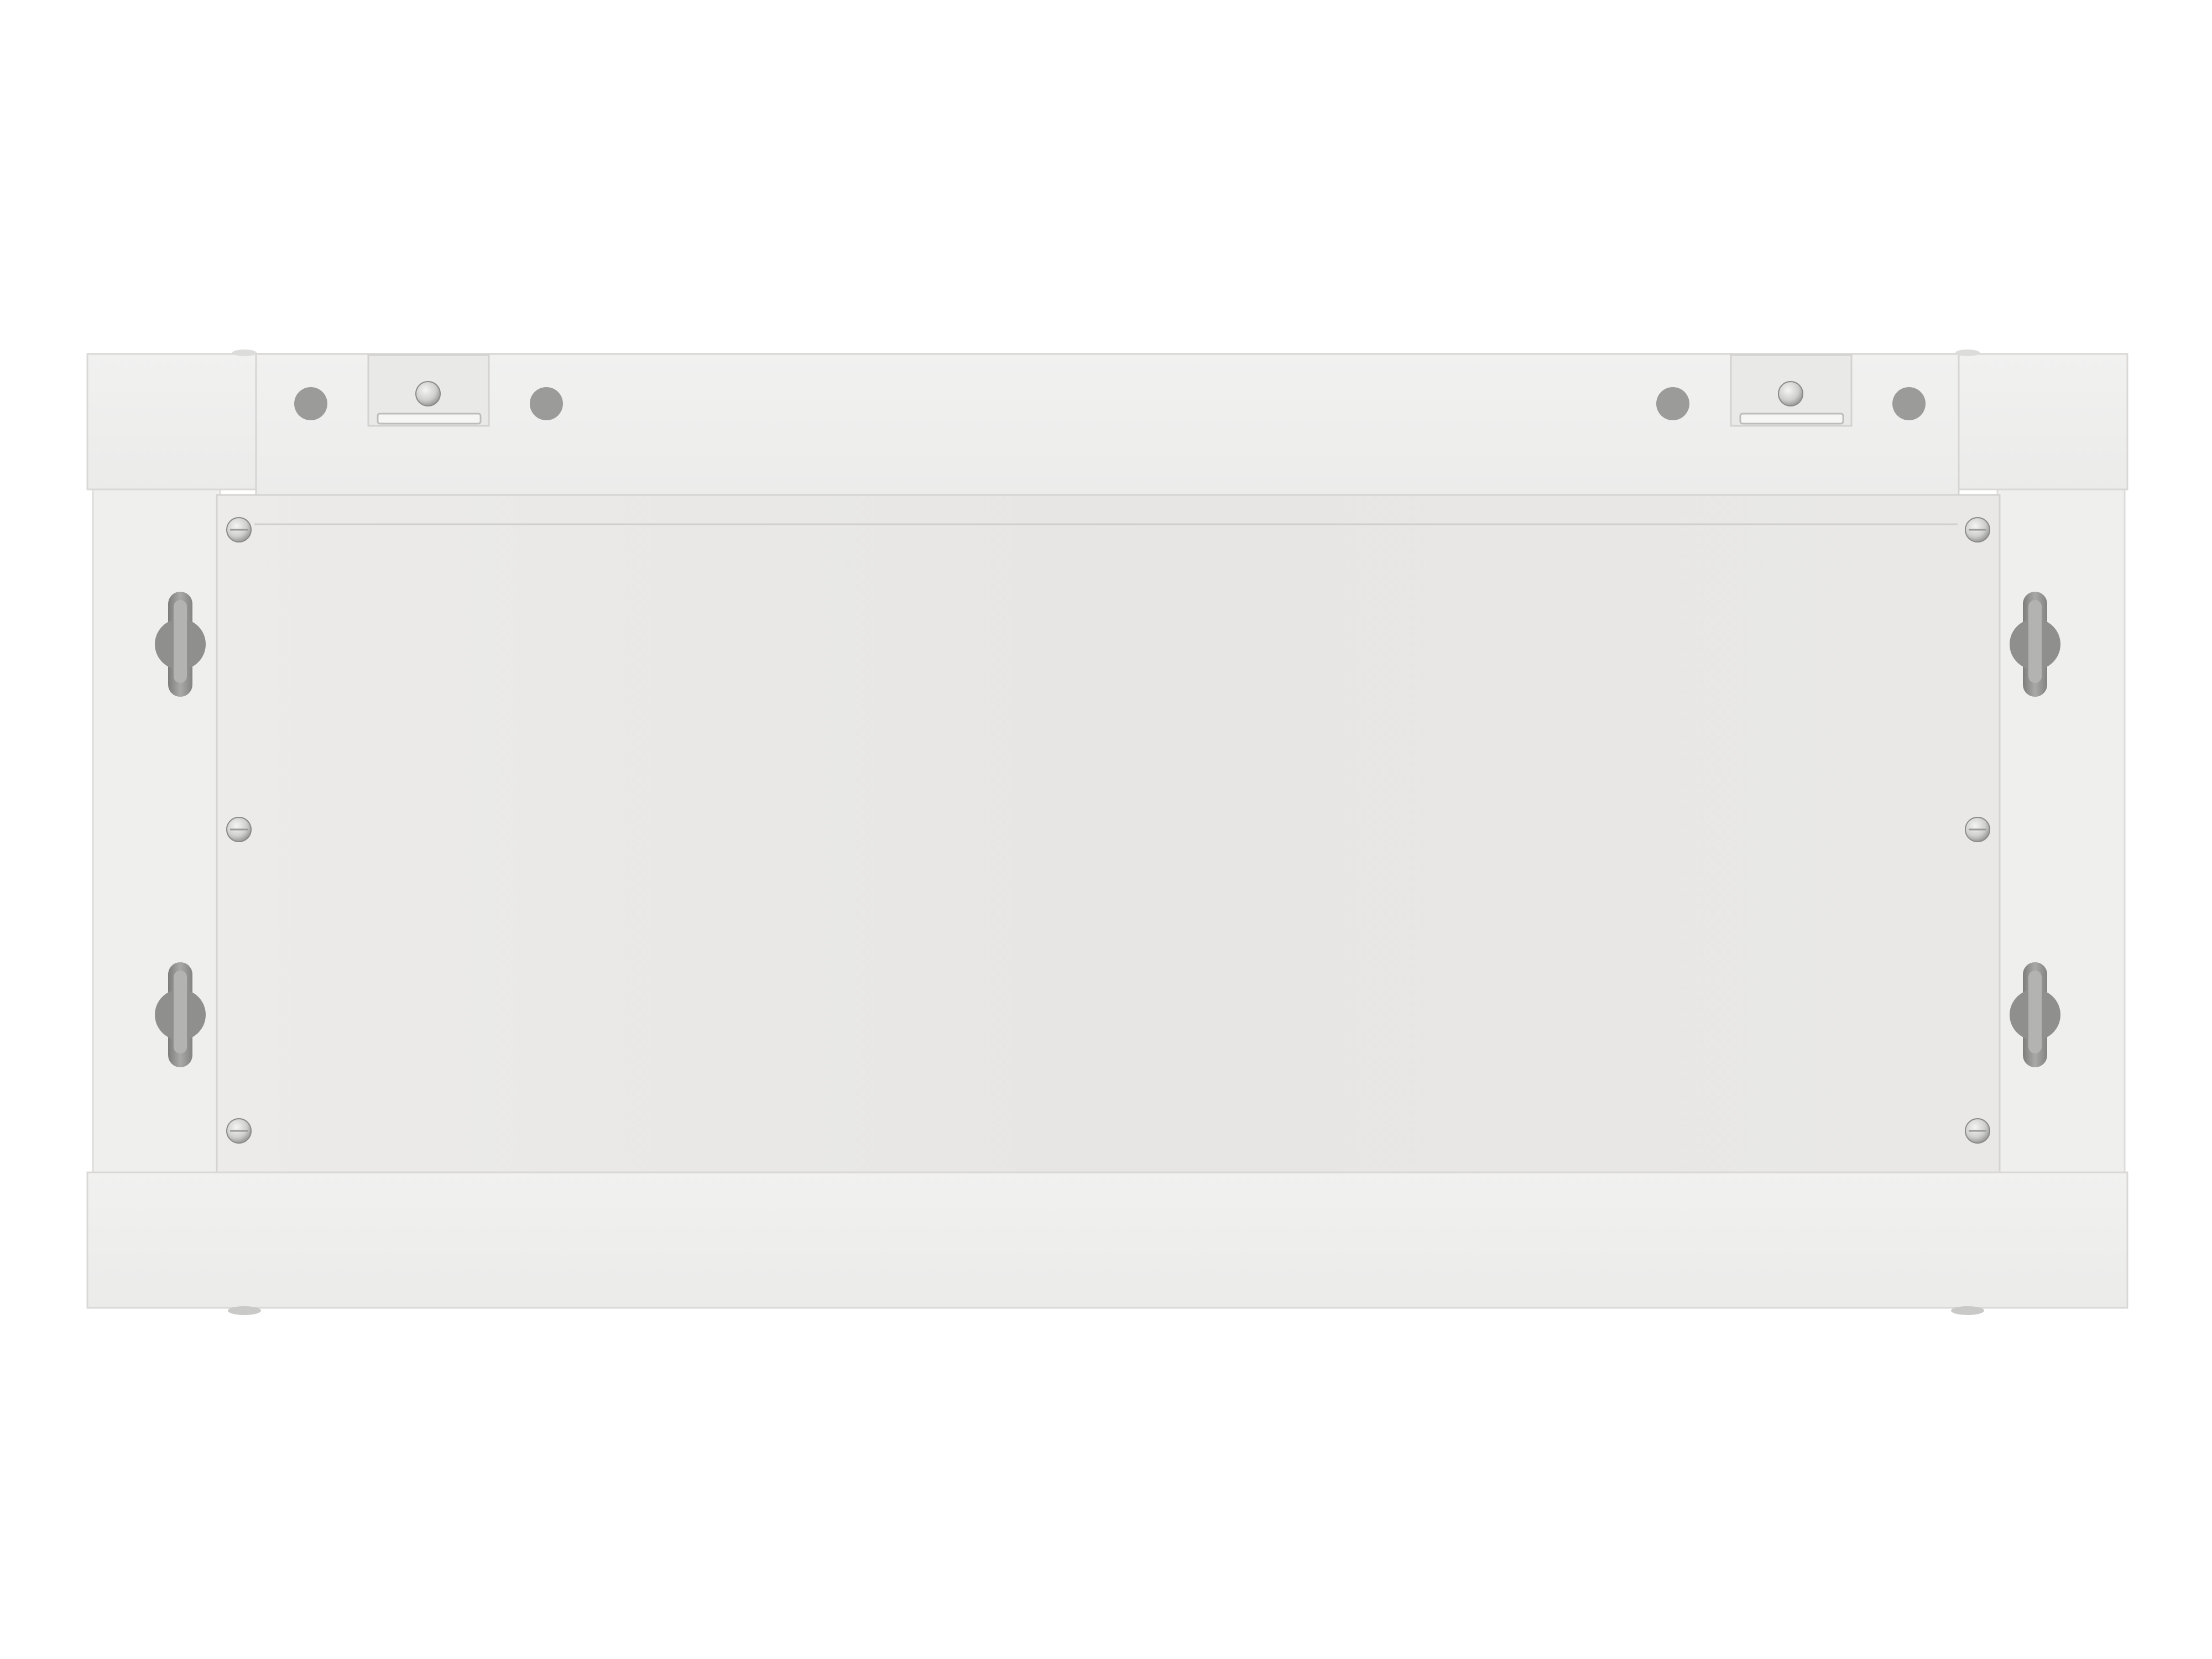 The width and height of the screenshot is (2212, 1659). I want to click on right-side-rail, so click(2061, 830).